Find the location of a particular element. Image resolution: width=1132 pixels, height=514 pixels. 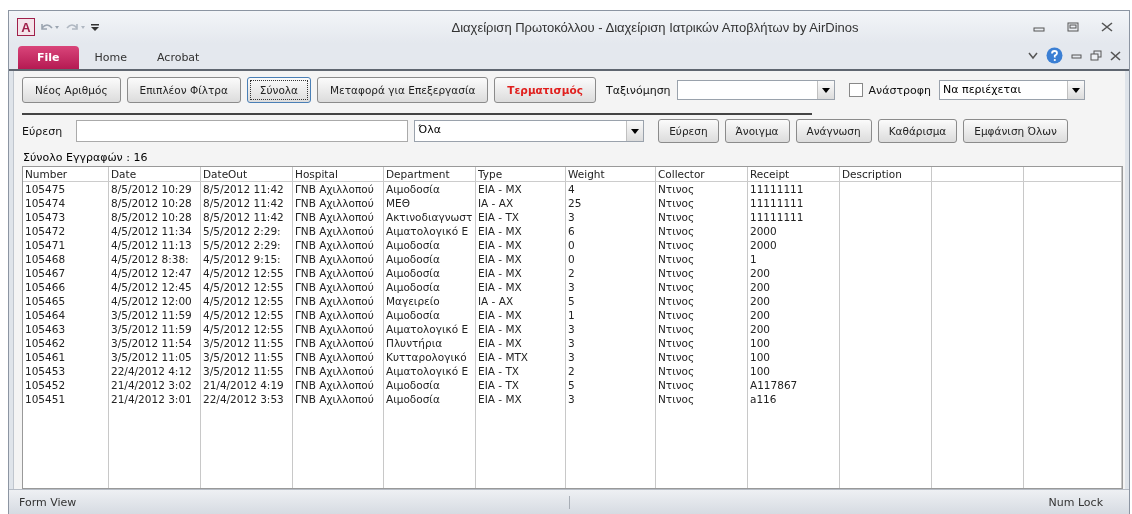

maximize-icon is located at coordinates (1073, 27).